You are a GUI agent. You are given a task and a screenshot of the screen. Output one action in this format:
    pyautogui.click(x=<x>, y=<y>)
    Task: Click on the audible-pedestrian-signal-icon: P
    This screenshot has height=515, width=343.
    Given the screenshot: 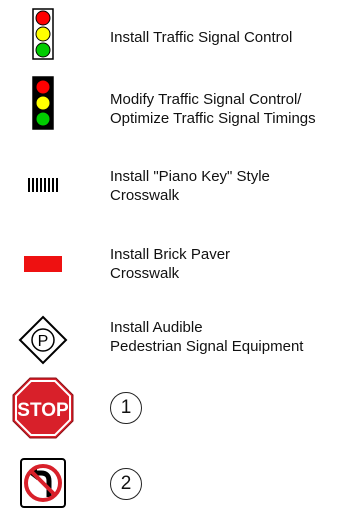 What is the action you would take?
    pyautogui.click(x=43, y=340)
    